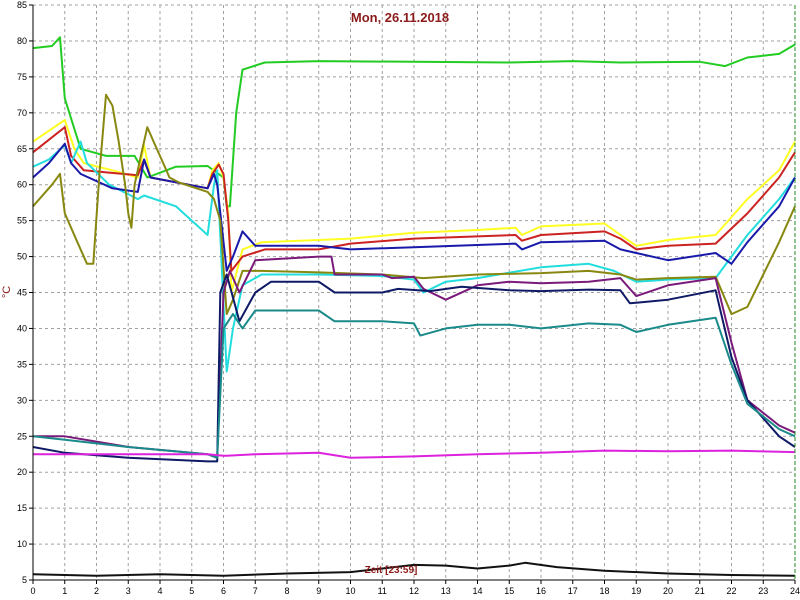 The height and width of the screenshot is (600, 800). Describe the element at coordinates (22, 221) in the screenshot. I see `y-tick-label: 55` at that location.